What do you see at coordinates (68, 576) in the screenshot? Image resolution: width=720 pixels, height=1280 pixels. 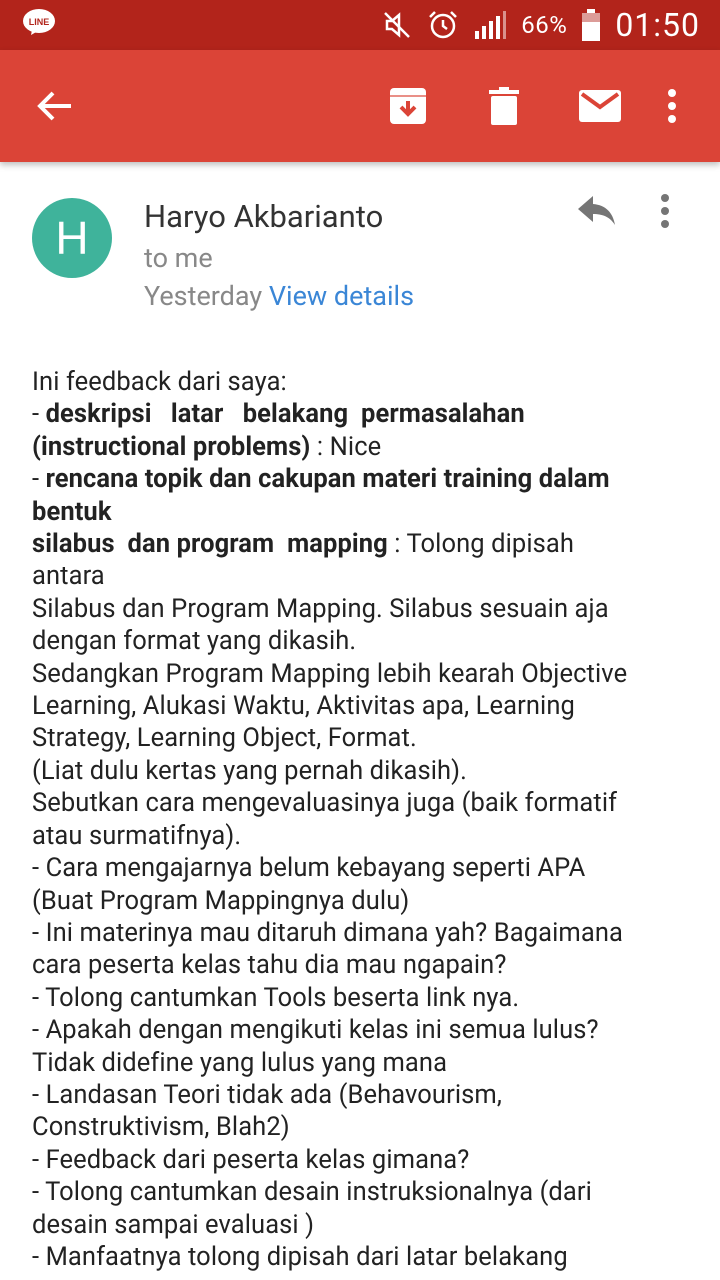 I see `body-line: antara` at bounding box center [68, 576].